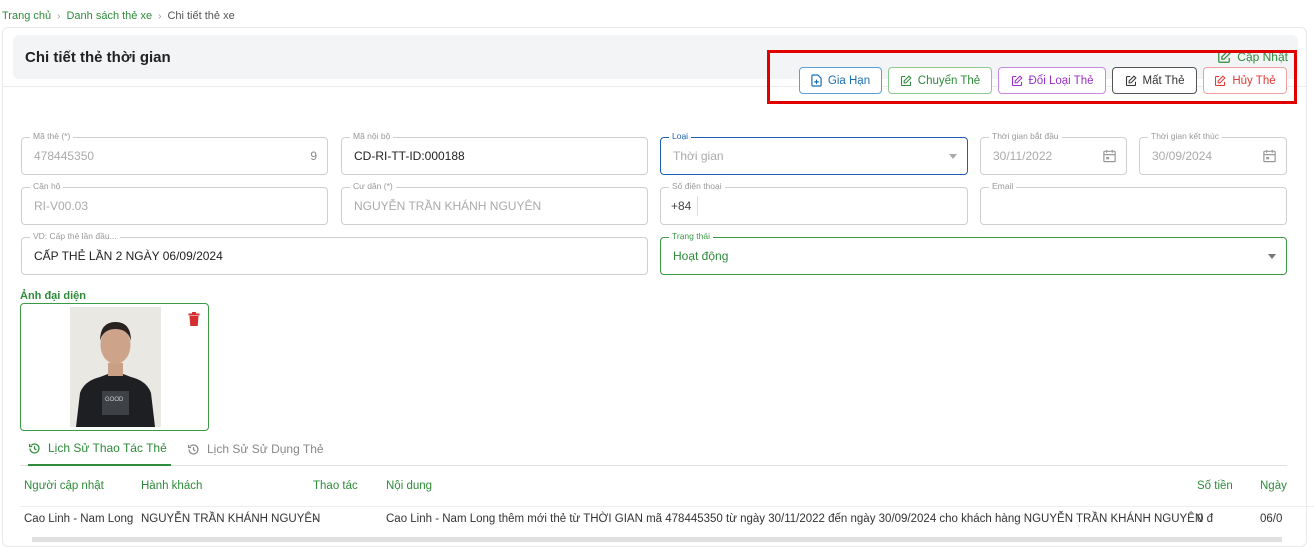 This screenshot has width=1314, height=547. Describe the element at coordinates (201, 16) in the screenshot. I see `breadcrumb-current: Chi tiết thẻ xe` at that location.